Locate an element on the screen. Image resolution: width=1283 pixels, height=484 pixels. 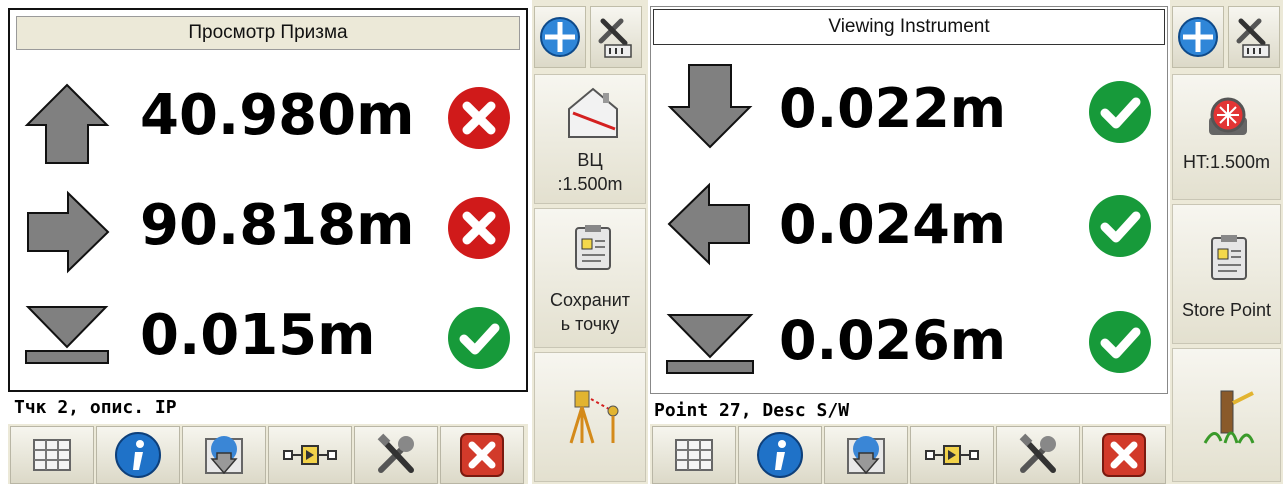
right-row-vertical: 0.022m is located at coordinates (909, 108).